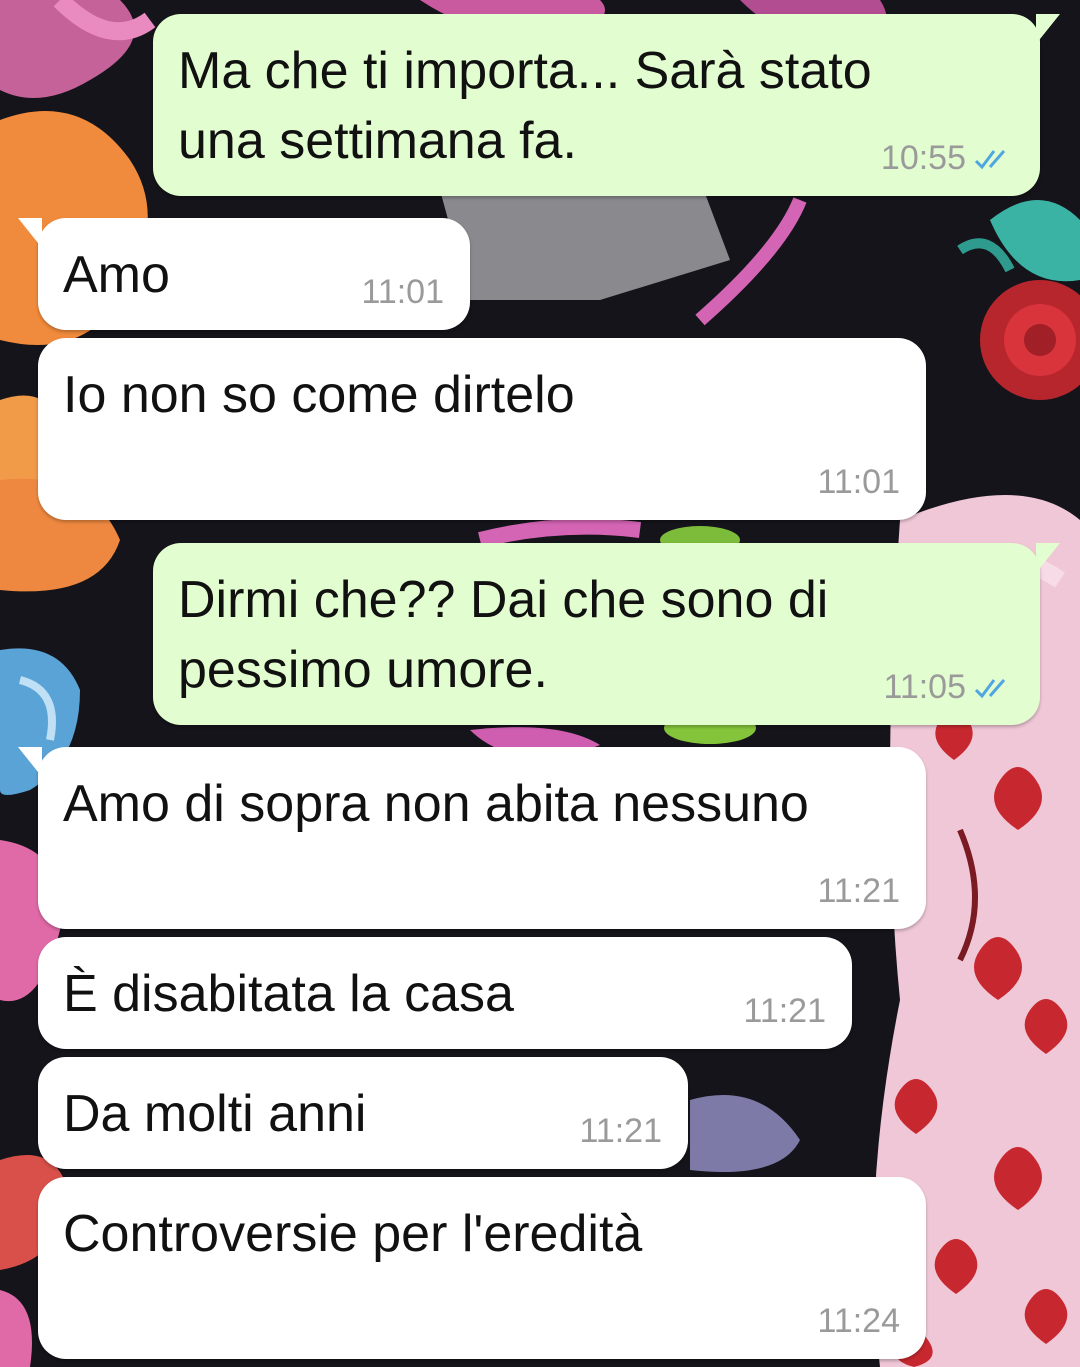  What do you see at coordinates (353, 1234) in the screenshot?
I see `message-text: Controversie per l'eredità` at bounding box center [353, 1234].